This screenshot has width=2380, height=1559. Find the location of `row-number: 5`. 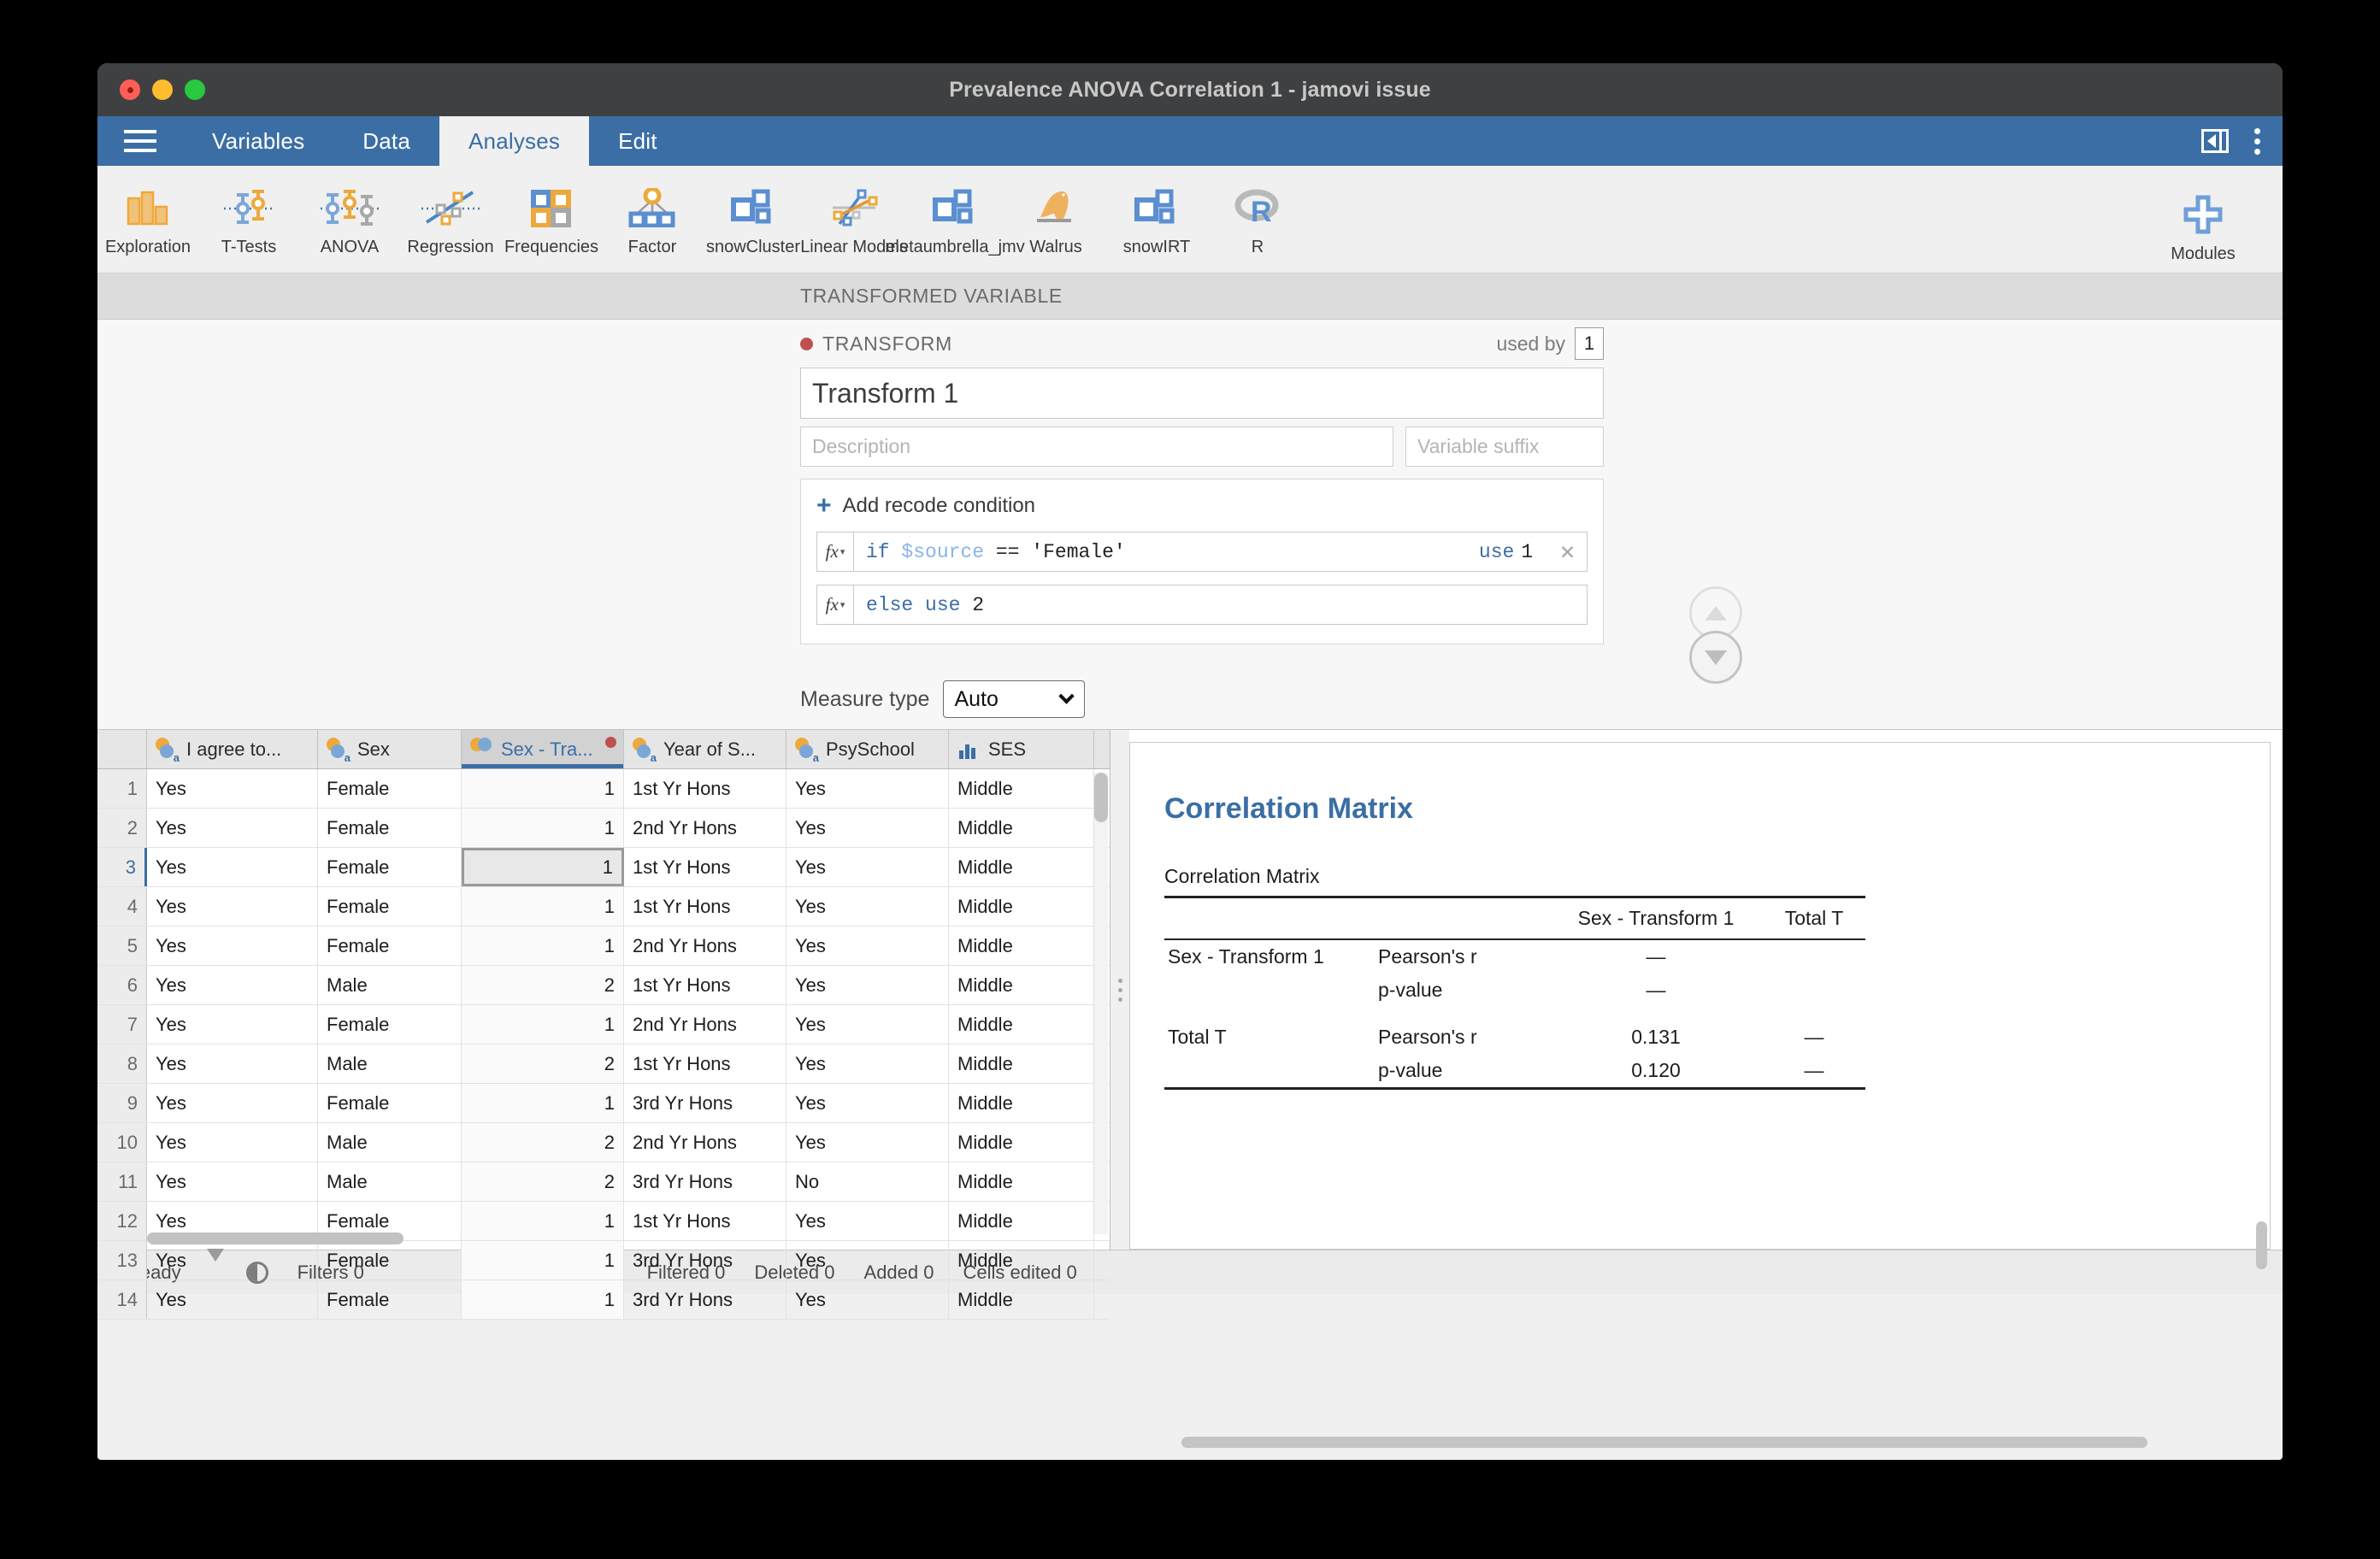

row-number: 5 is located at coordinates (122, 946).